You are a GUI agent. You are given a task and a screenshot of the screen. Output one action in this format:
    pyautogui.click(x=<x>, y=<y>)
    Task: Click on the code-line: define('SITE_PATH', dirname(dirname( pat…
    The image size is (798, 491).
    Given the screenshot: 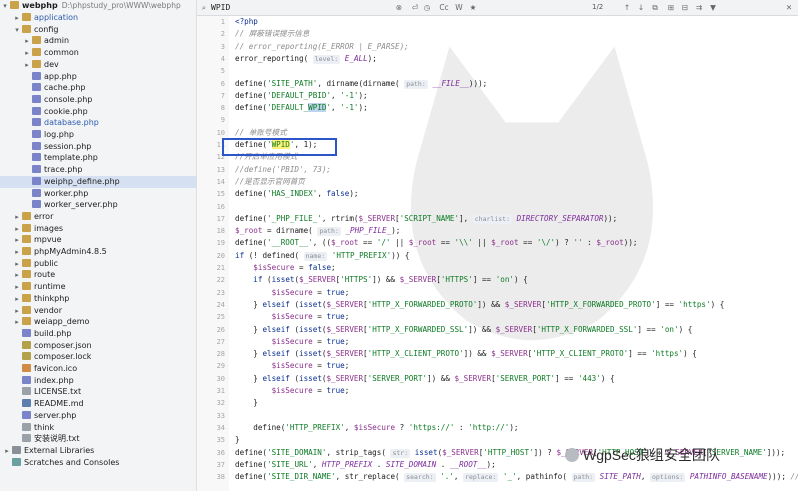 What is the action you would take?
    pyautogui.click(x=361, y=84)
    